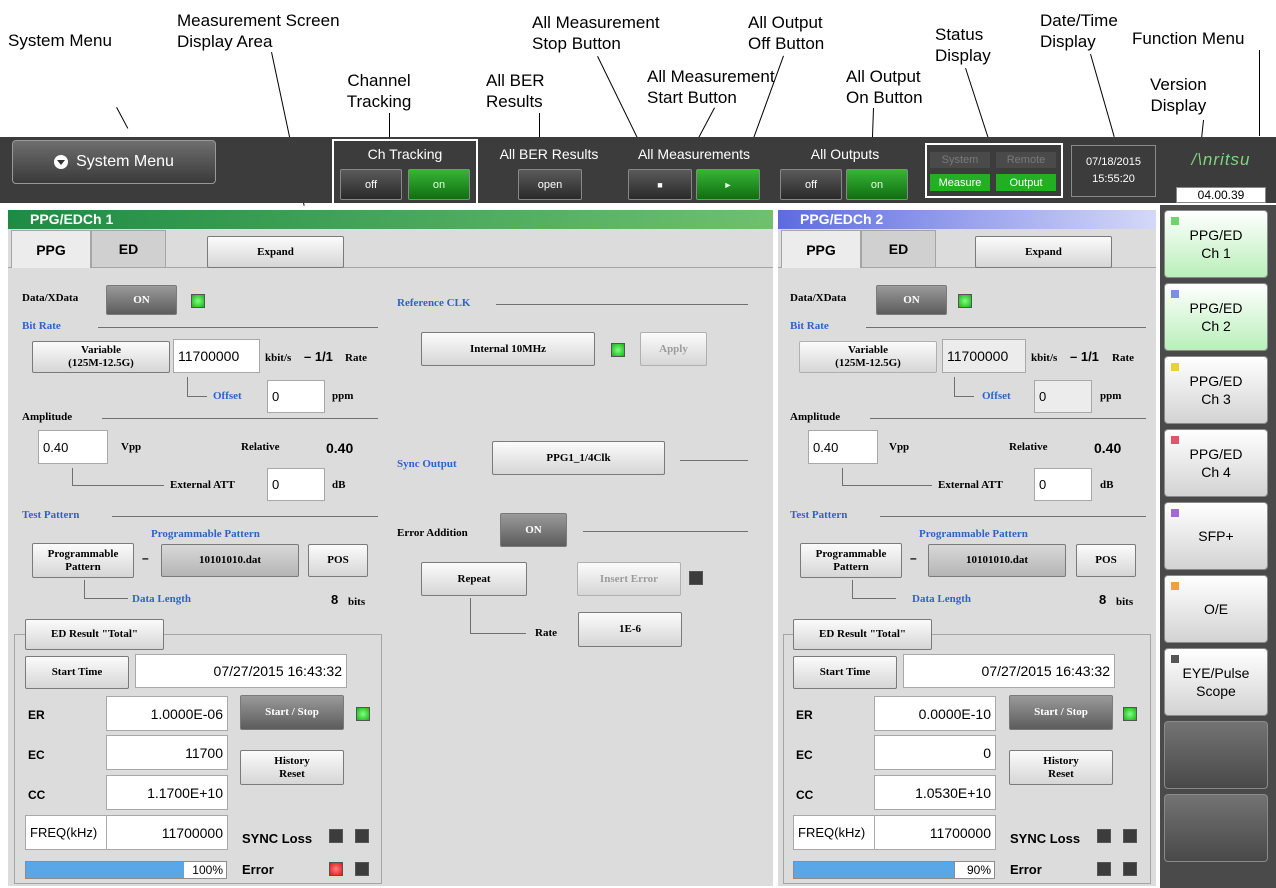 The height and width of the screenshot is (888, 1276). Describe the element at coordinates (1108, 448) in the screenshot. I see `ch2-relative-value: 0.40` at that location.